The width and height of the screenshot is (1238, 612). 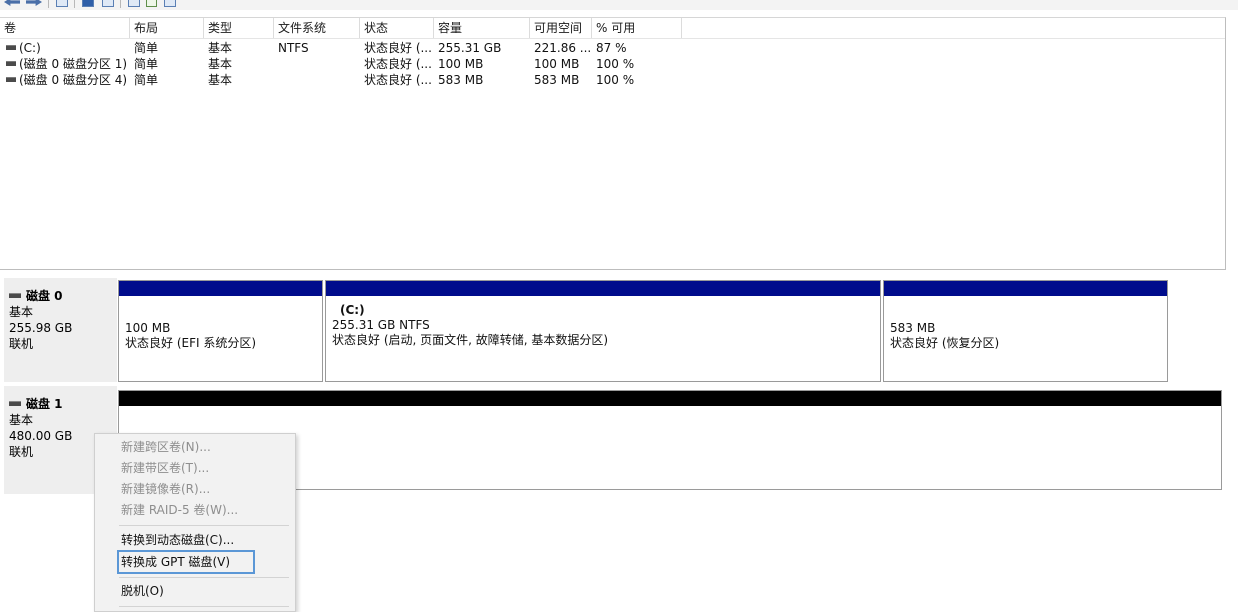 I want to click on partition-efi: 100 MB 状态良好 (EFI 系统分区), so click(x=220, y=331).